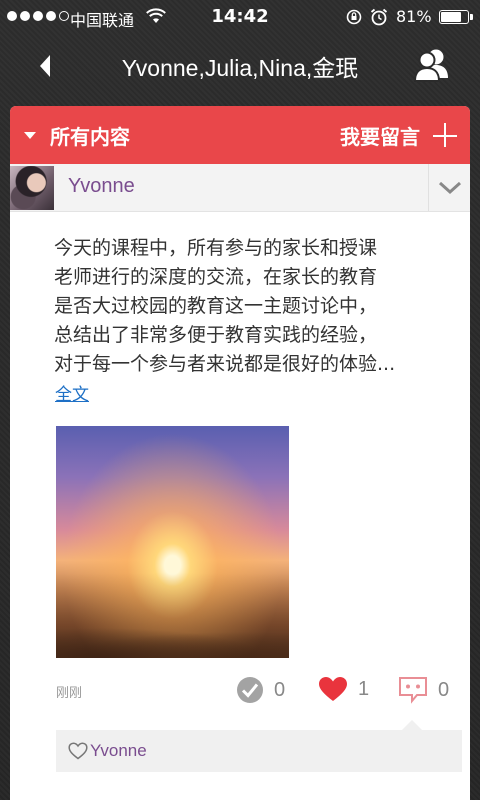 Image resolution: width=480 pixels, height=800 pixels. What do you see at coordinates (69, 693) in the screenshot?
I see `post-time: 刚刚` at bounding box center [69, 693].